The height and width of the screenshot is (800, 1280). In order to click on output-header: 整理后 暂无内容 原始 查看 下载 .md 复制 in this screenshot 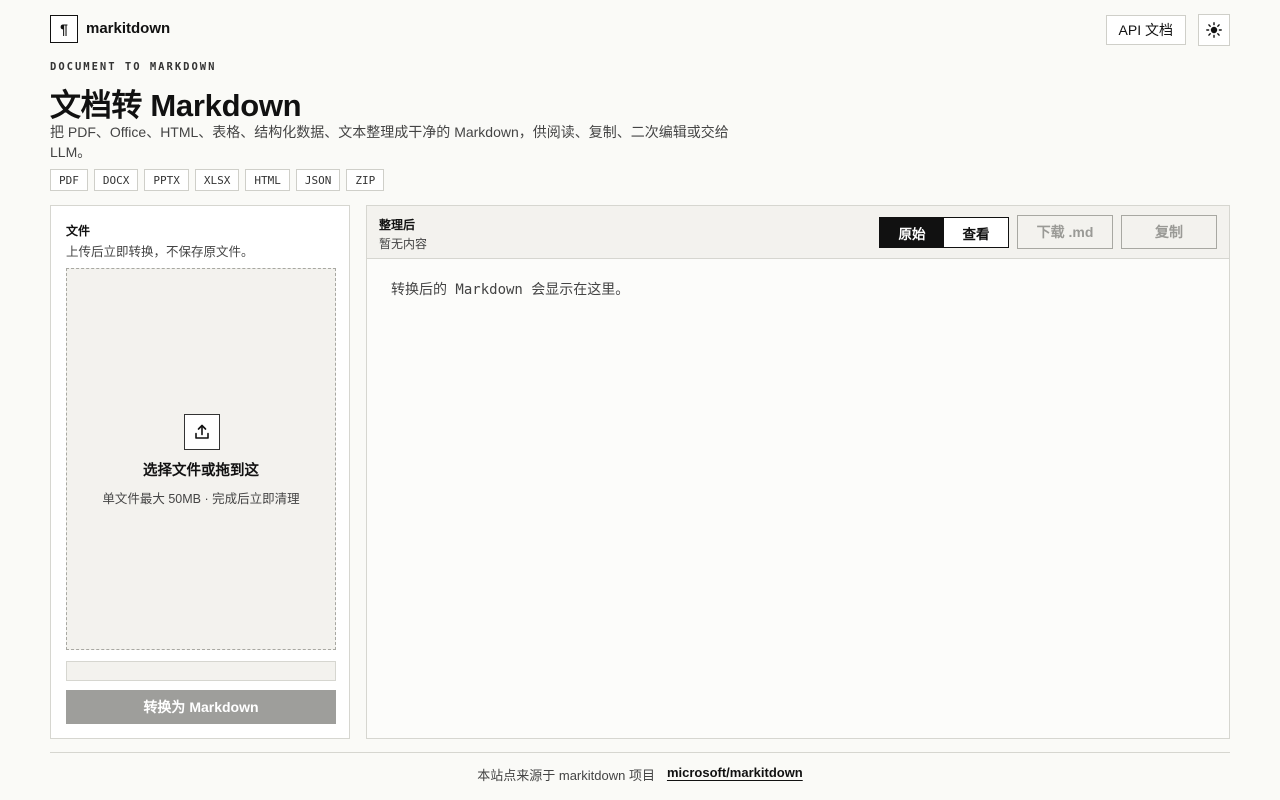, I will do `click(798, 232)`.